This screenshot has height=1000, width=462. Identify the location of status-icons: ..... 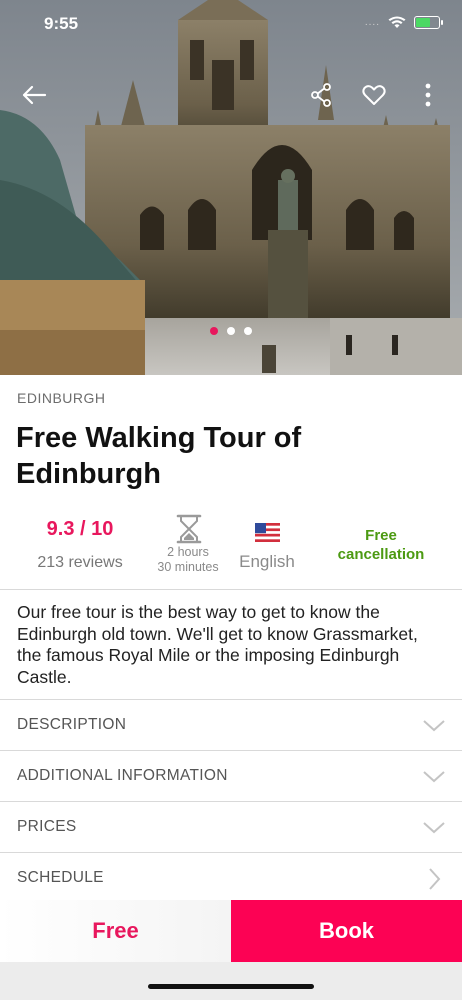
(403, 22).